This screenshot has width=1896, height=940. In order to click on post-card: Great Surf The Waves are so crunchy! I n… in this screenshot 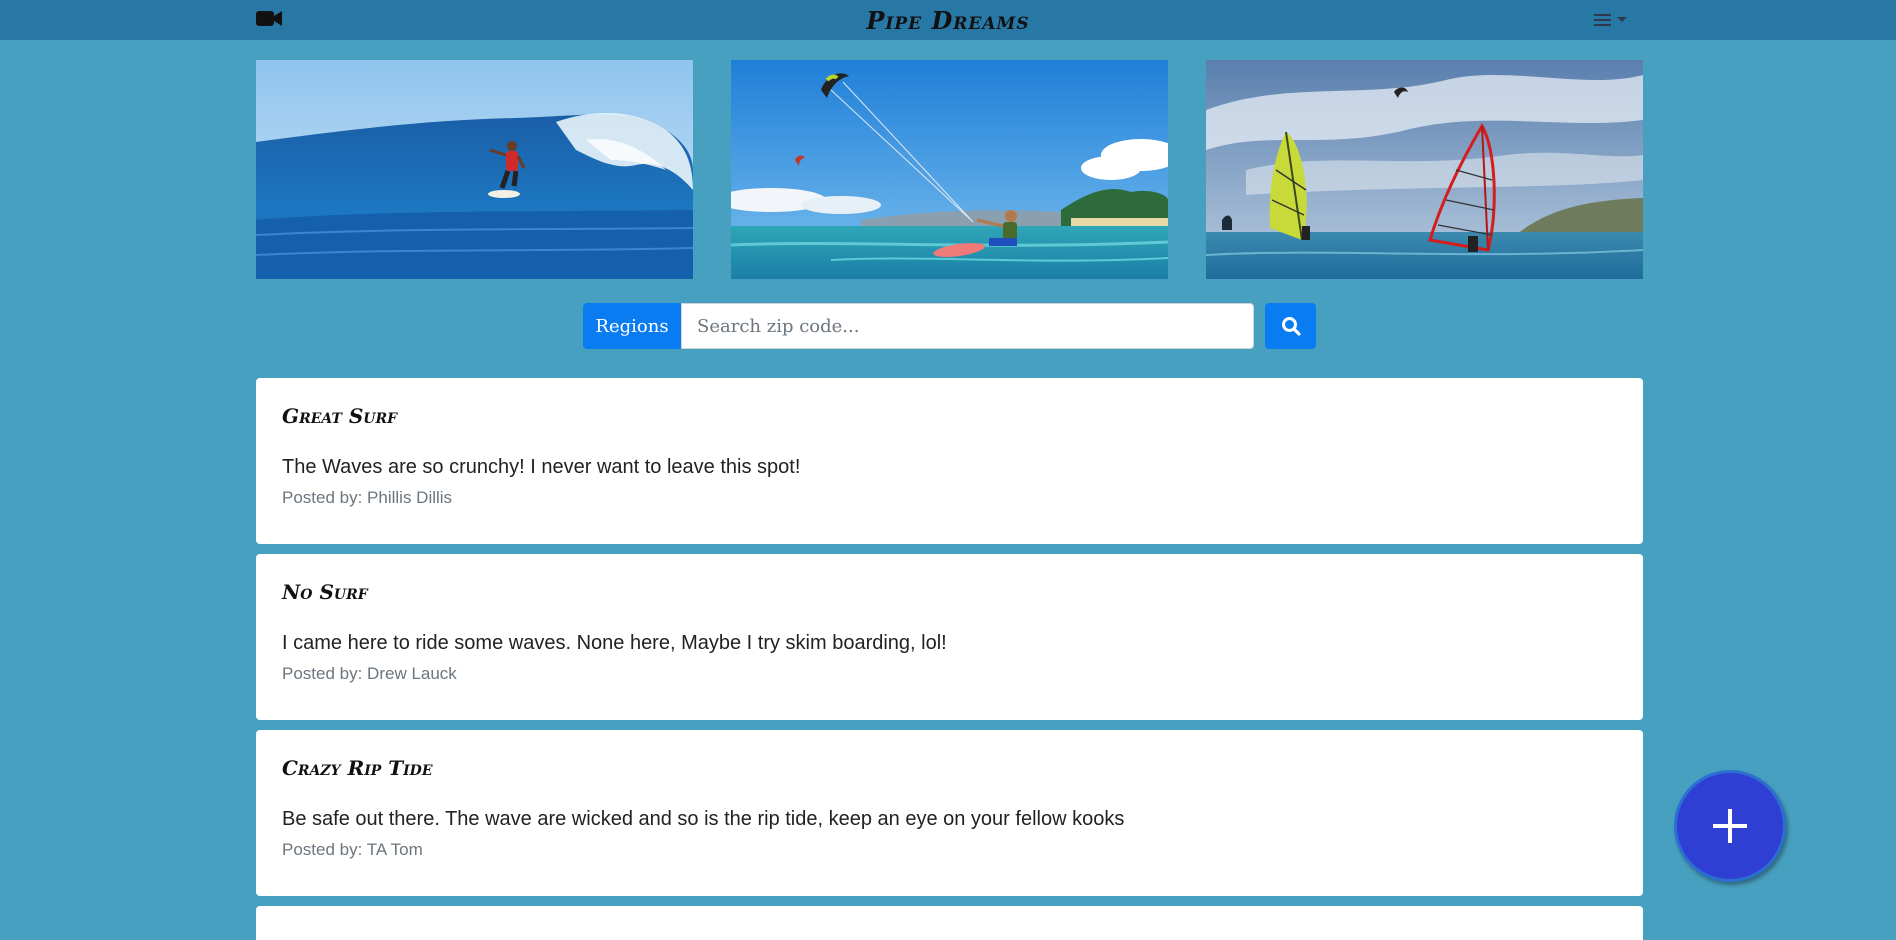, I will do `click(949, 461)`.